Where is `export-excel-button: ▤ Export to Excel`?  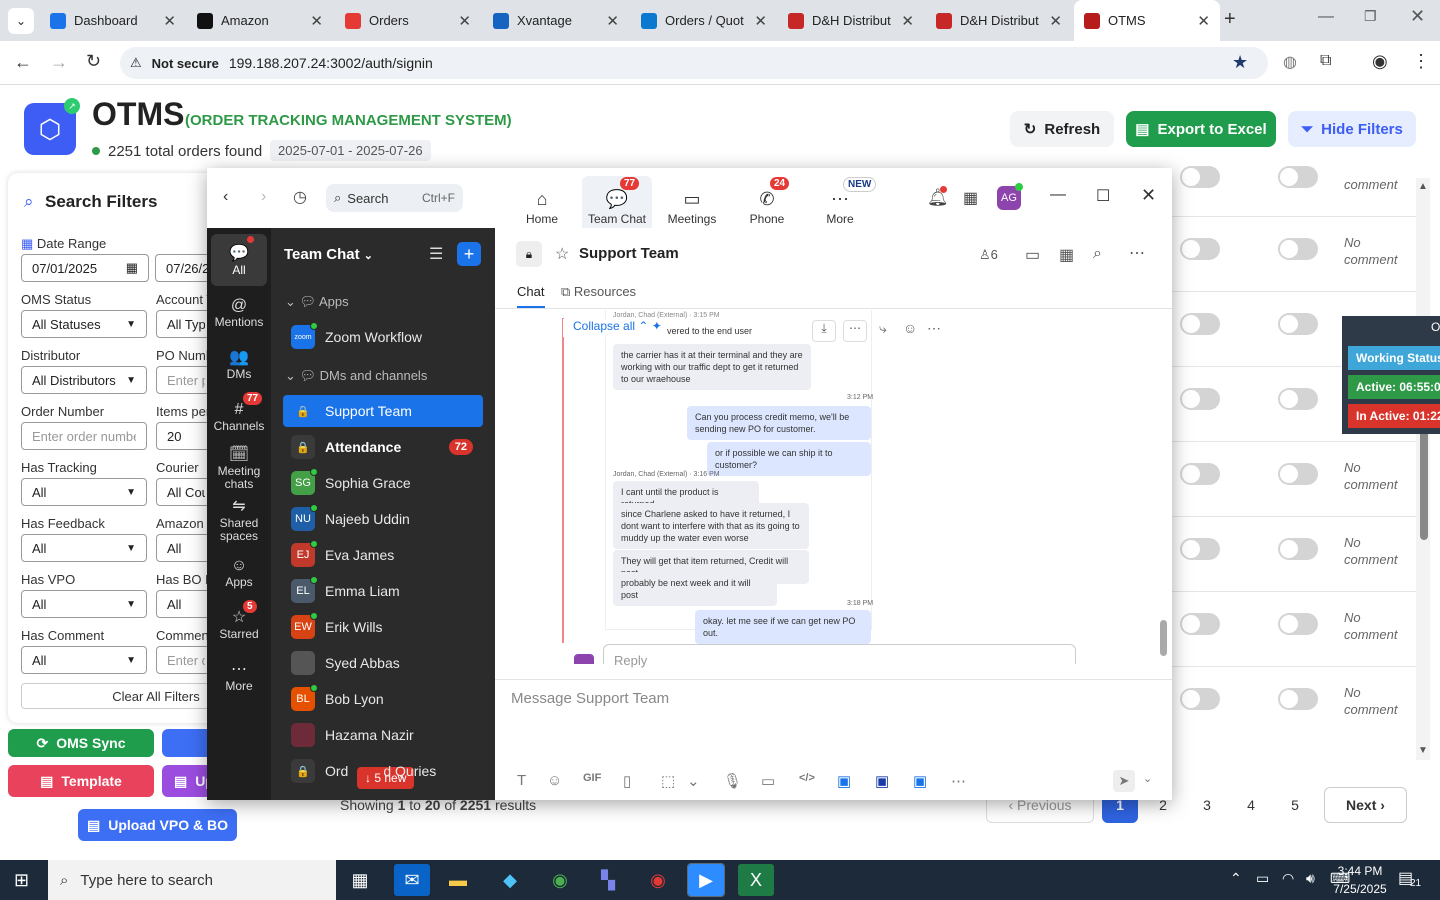
export-excel-button: ▤ Export to Excel is located at coordinates (1201, 129).